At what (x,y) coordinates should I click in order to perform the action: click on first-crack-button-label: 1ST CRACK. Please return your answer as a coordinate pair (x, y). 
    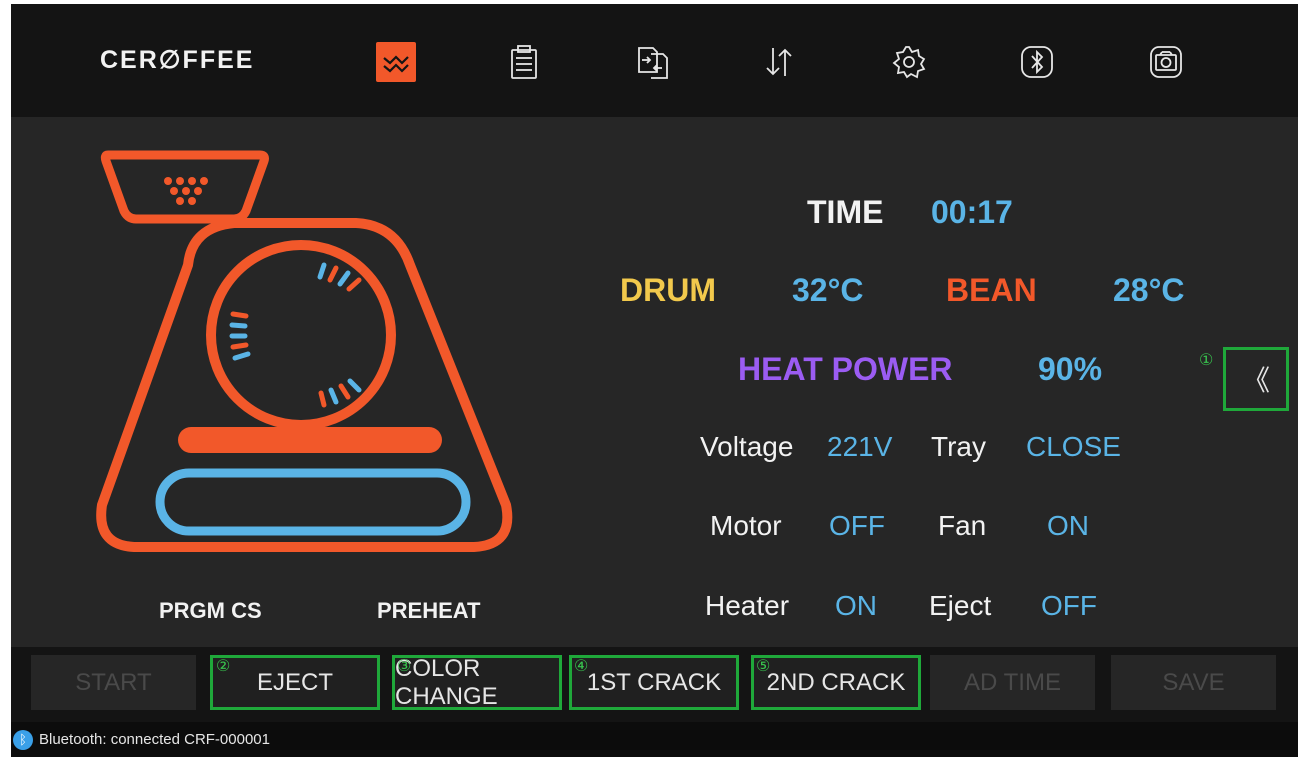
    Looking at the image, I should click on (654, 682).